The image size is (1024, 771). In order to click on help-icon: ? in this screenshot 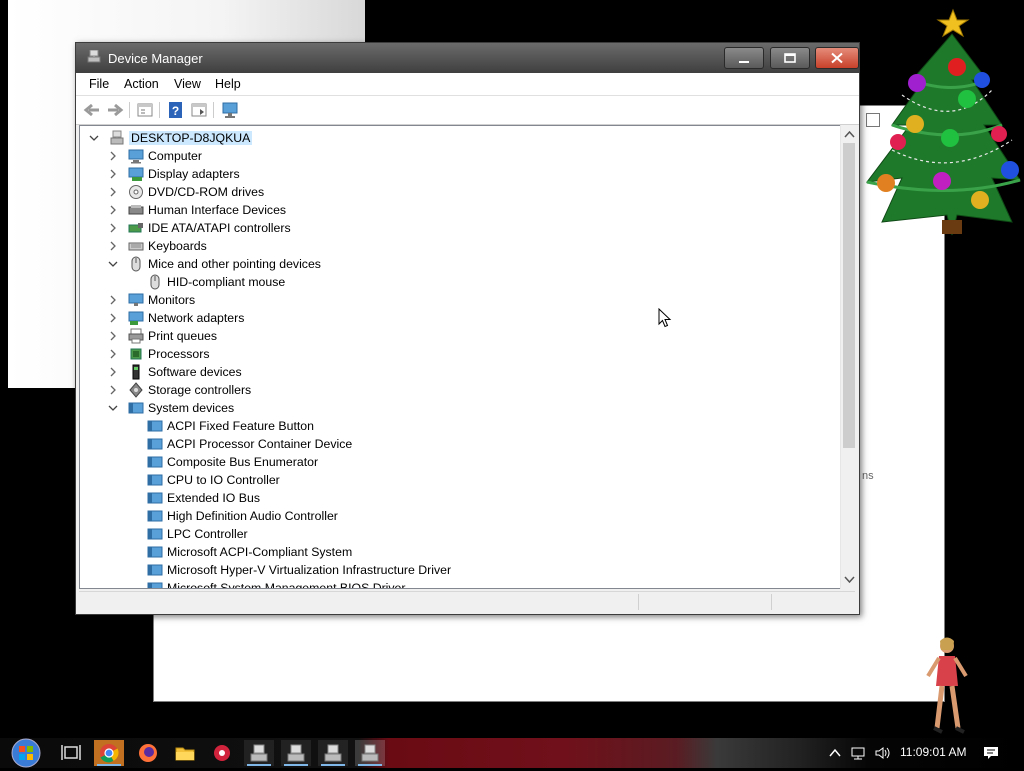, I will do `click(176, 110)`.